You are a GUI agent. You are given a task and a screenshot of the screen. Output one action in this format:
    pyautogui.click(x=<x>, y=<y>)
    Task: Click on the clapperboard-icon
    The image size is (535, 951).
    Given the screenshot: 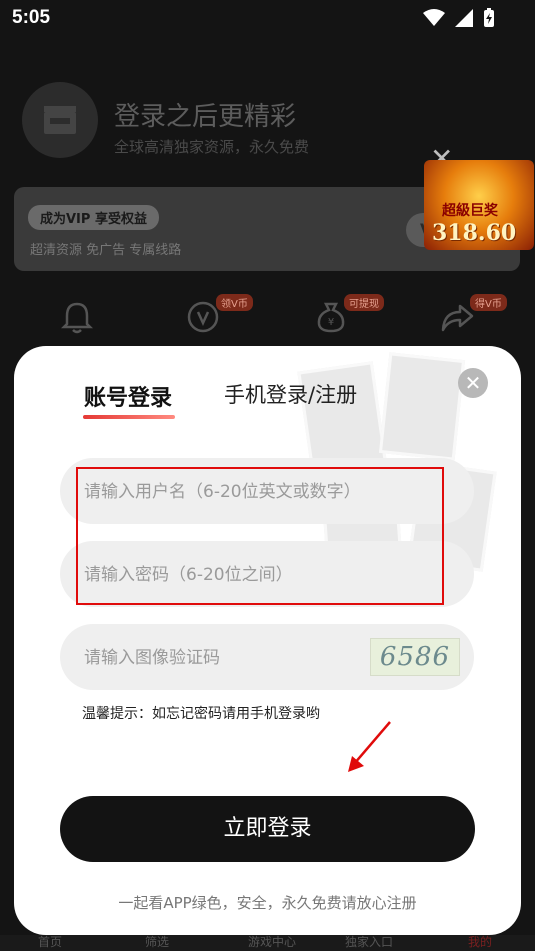 What is the action you would take?
    pyautogui.click(x=60, y=120)
    